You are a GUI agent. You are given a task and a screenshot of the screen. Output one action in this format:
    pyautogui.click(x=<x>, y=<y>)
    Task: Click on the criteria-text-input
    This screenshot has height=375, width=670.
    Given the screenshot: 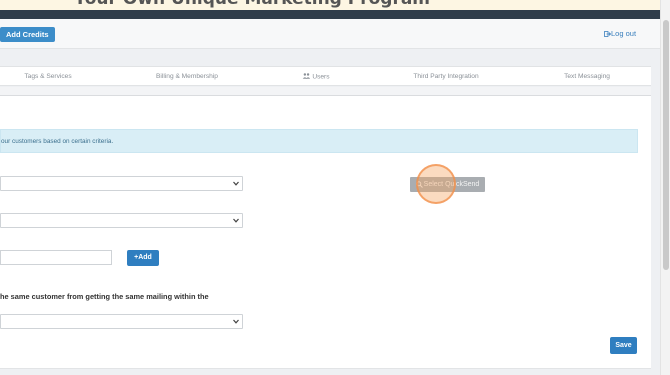 What is the action you would take?
    pyautogui.click(x=56, y=257)
    